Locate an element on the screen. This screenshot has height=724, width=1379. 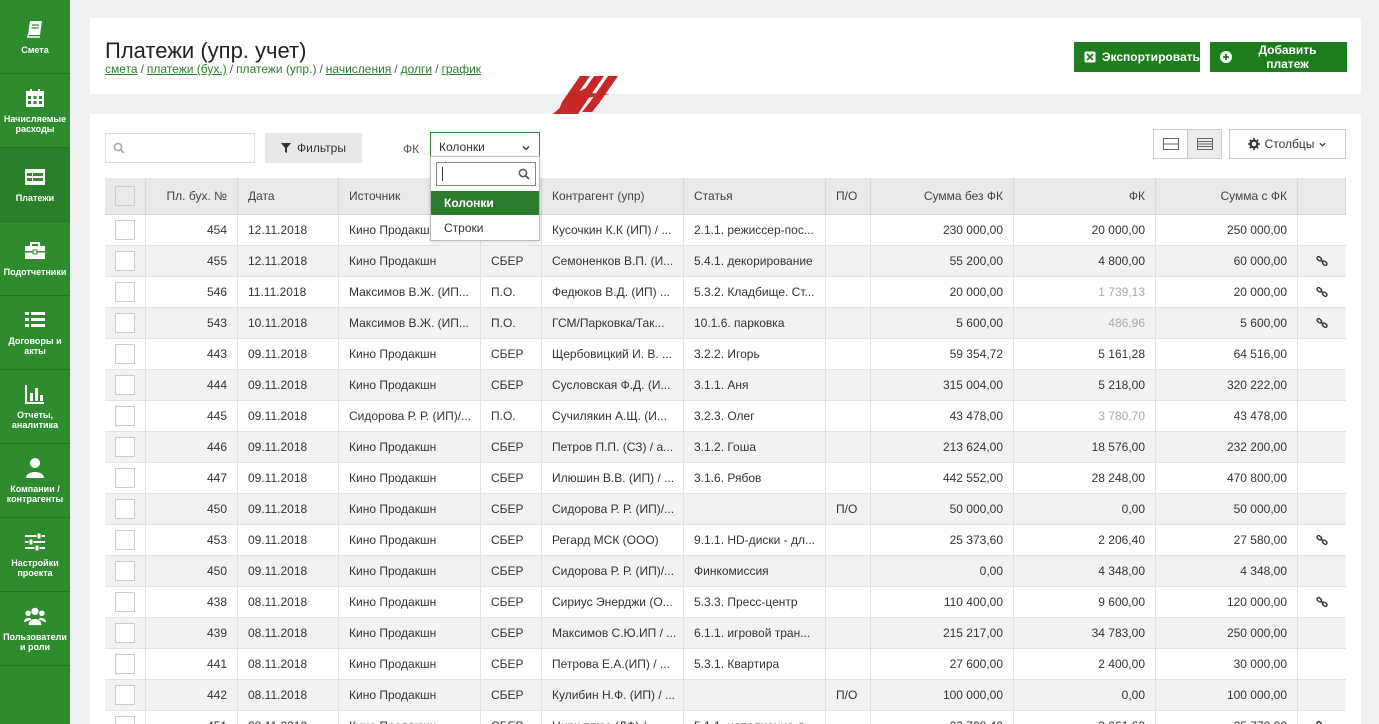
dropdown-option-columns: Колонки is located at coordinates (485, 203).